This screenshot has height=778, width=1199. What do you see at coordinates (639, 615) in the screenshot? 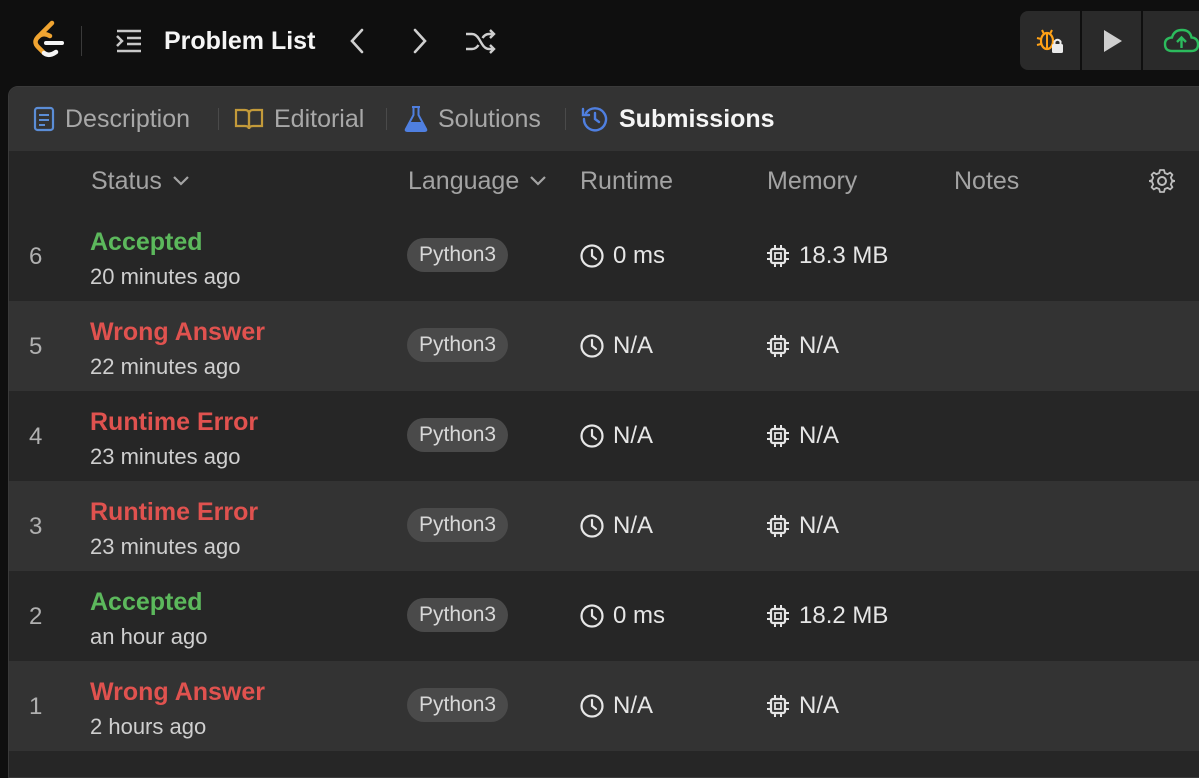
I see `runtime-text: 0 ms` at bounding box center [639, 615].